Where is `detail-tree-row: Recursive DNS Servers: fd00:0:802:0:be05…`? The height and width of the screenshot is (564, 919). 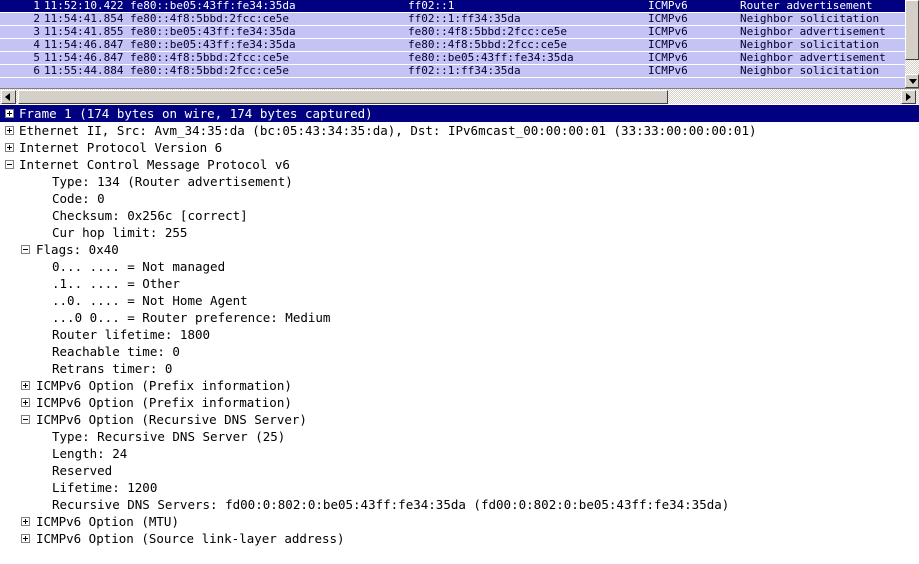
detail-tree-row: Recursive DNS Servers: fd00:0:802:0:be05… is located at coordinates (459, 504).